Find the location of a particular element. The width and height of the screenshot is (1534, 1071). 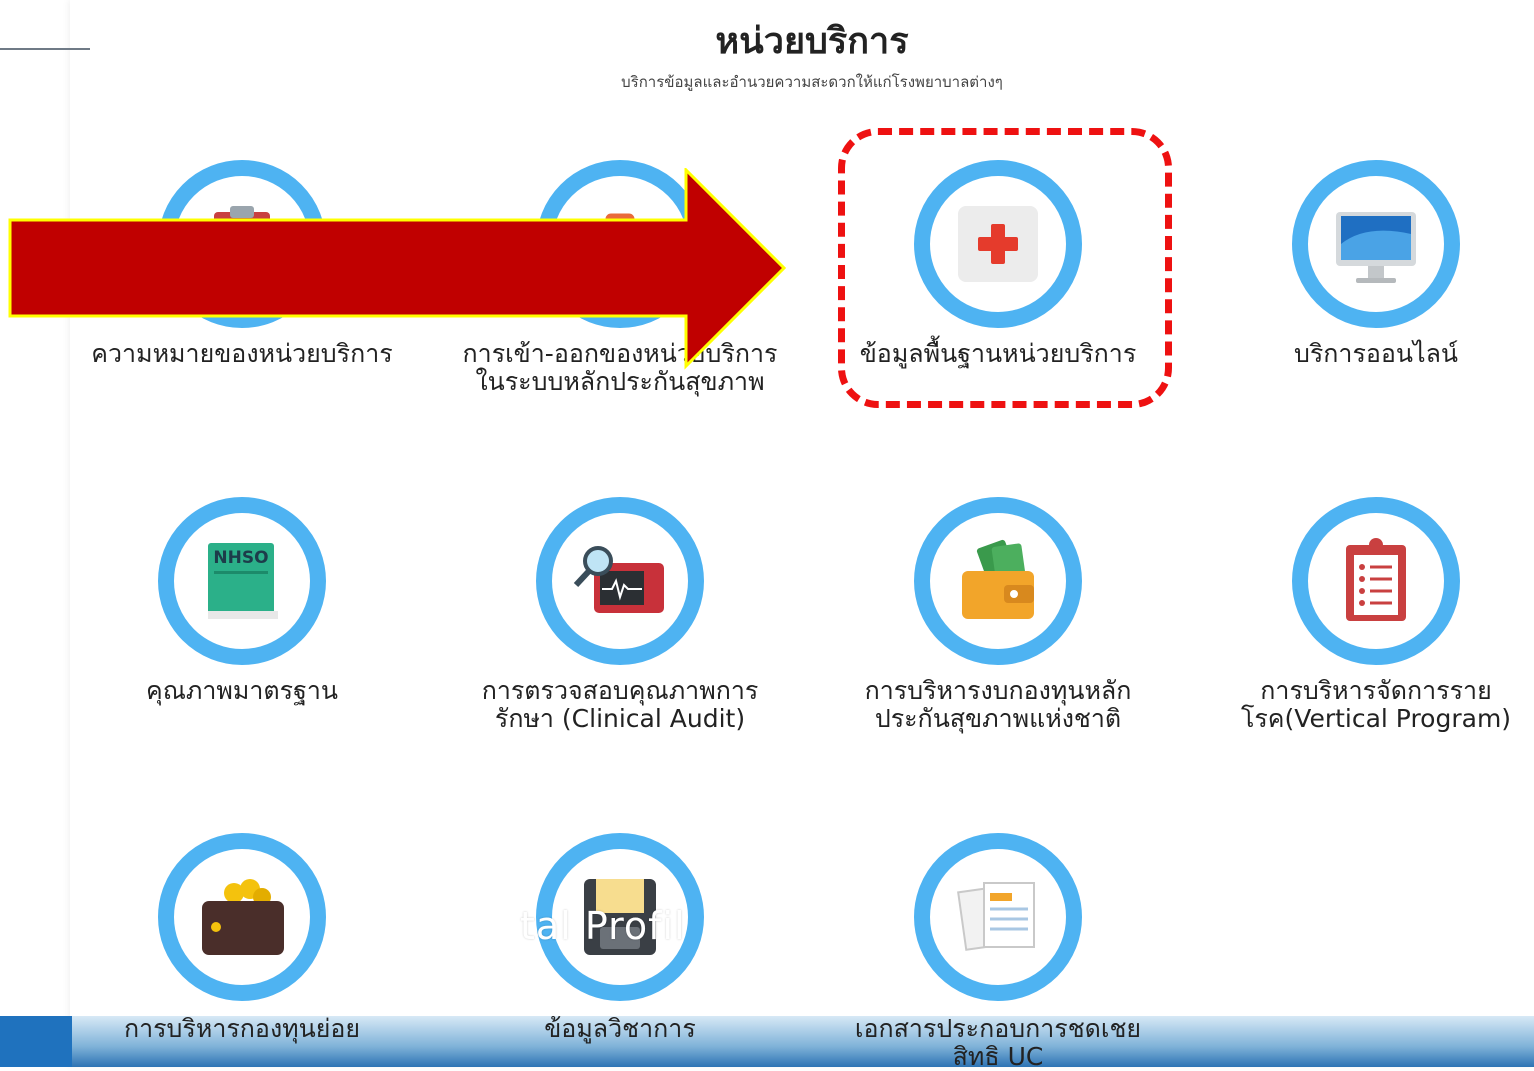

overlay-text: tal Profil is located at coordinates (603, 926).